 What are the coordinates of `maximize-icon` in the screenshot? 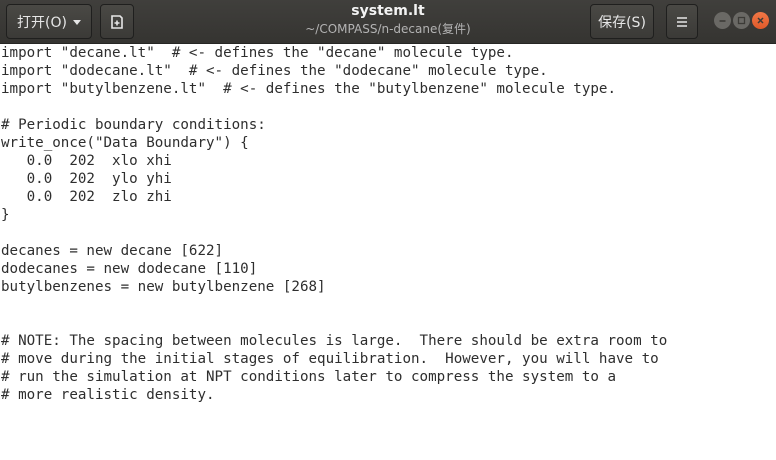 It's located at (741, 20).